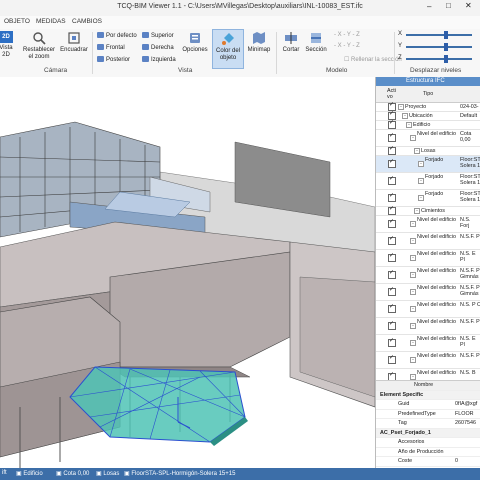 The height and width of the screenshot is (480, 480). Describe the element at coordinates (428, 414) in the screenshot. I see `property-row: PredefinedType FLOOR` at that location.